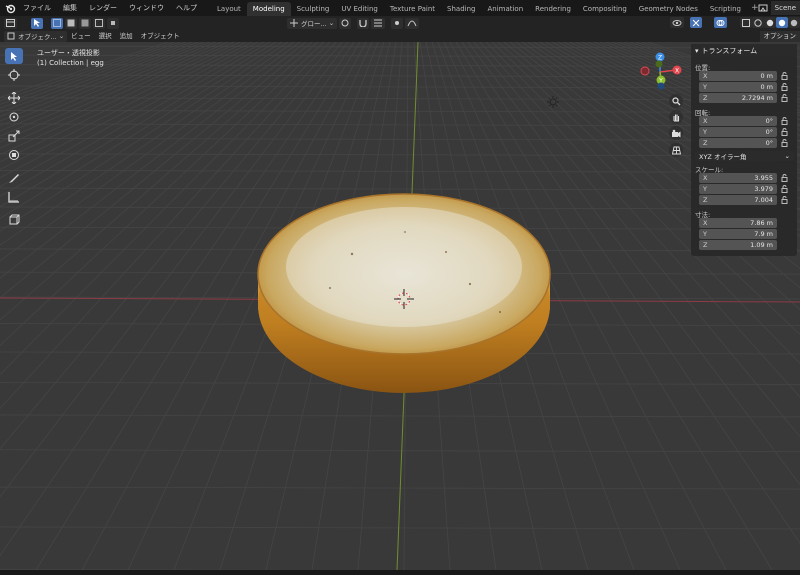  I want to click on proportional-edit-button, so click(397, 23).